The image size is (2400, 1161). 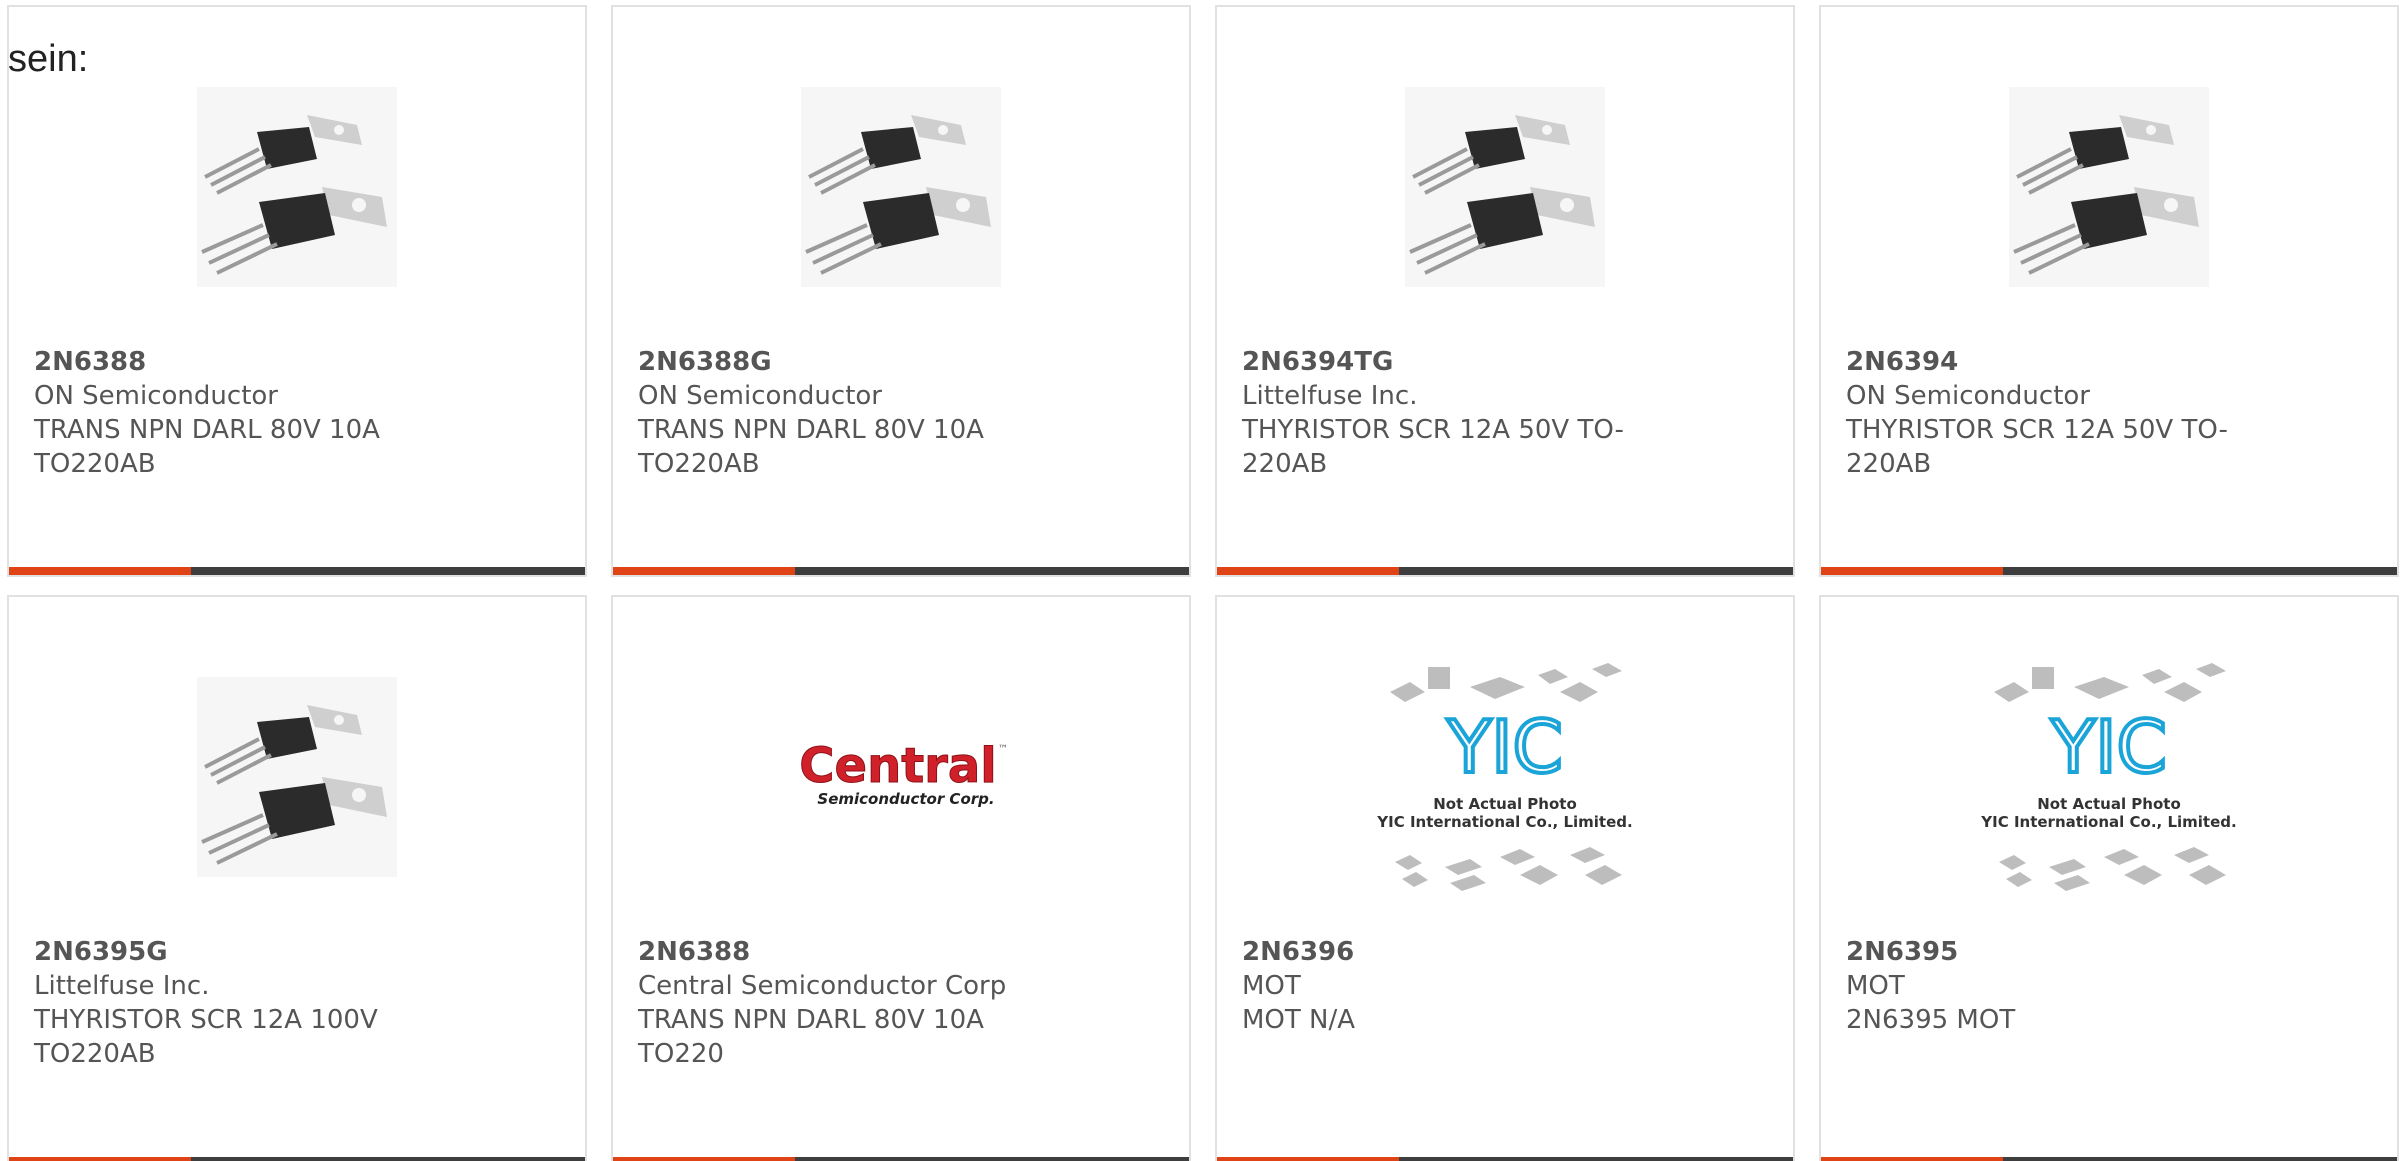 I want to click on description-line: 2N6395 MOT, so click(x=1931, y=1020).